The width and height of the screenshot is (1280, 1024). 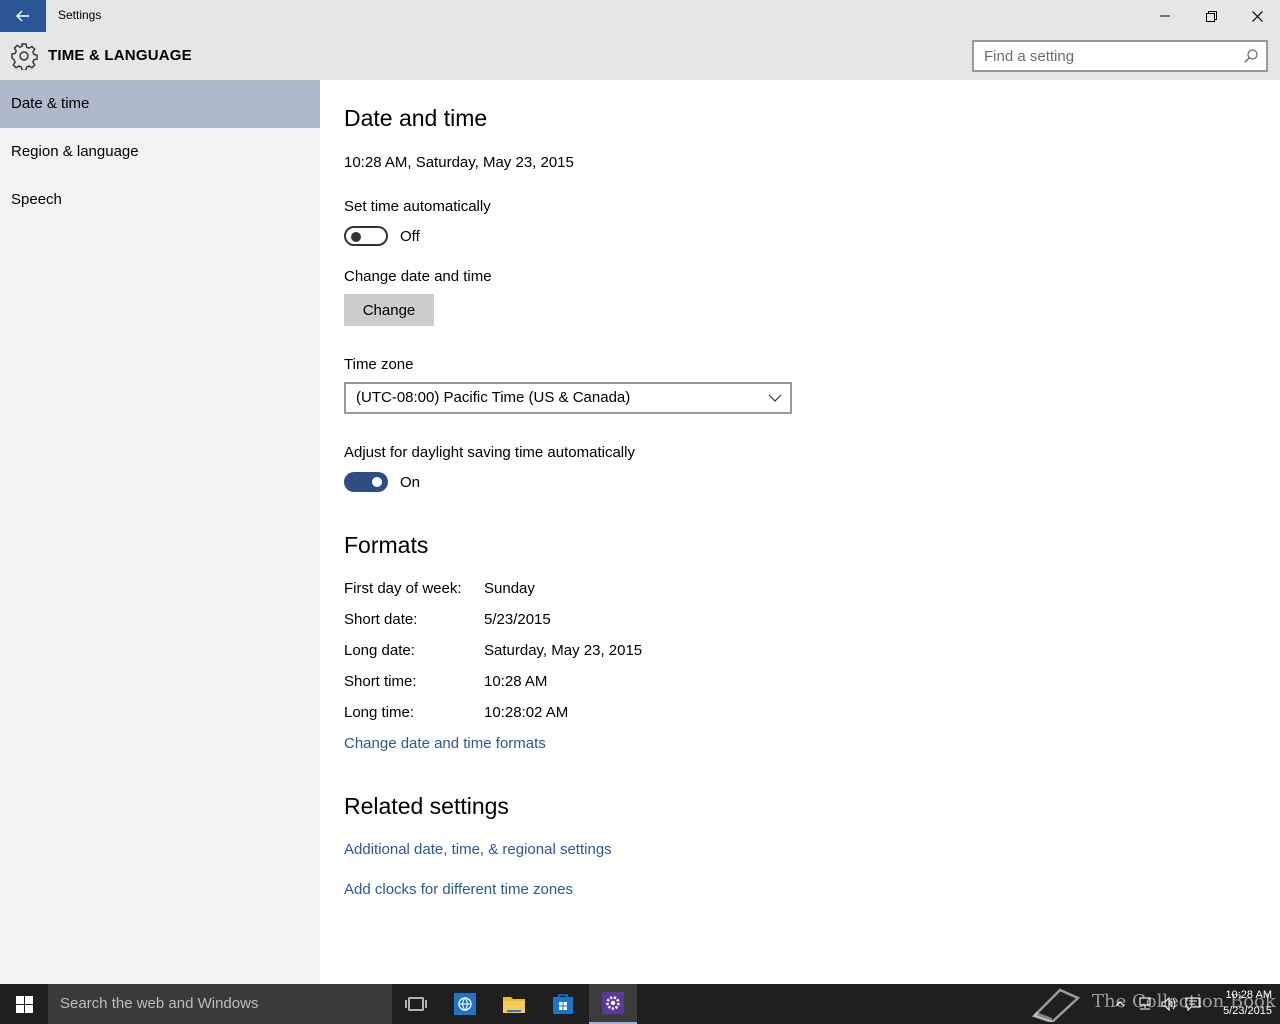 I want to click on taskbar-settings-button, so click(x=613, y=1004).